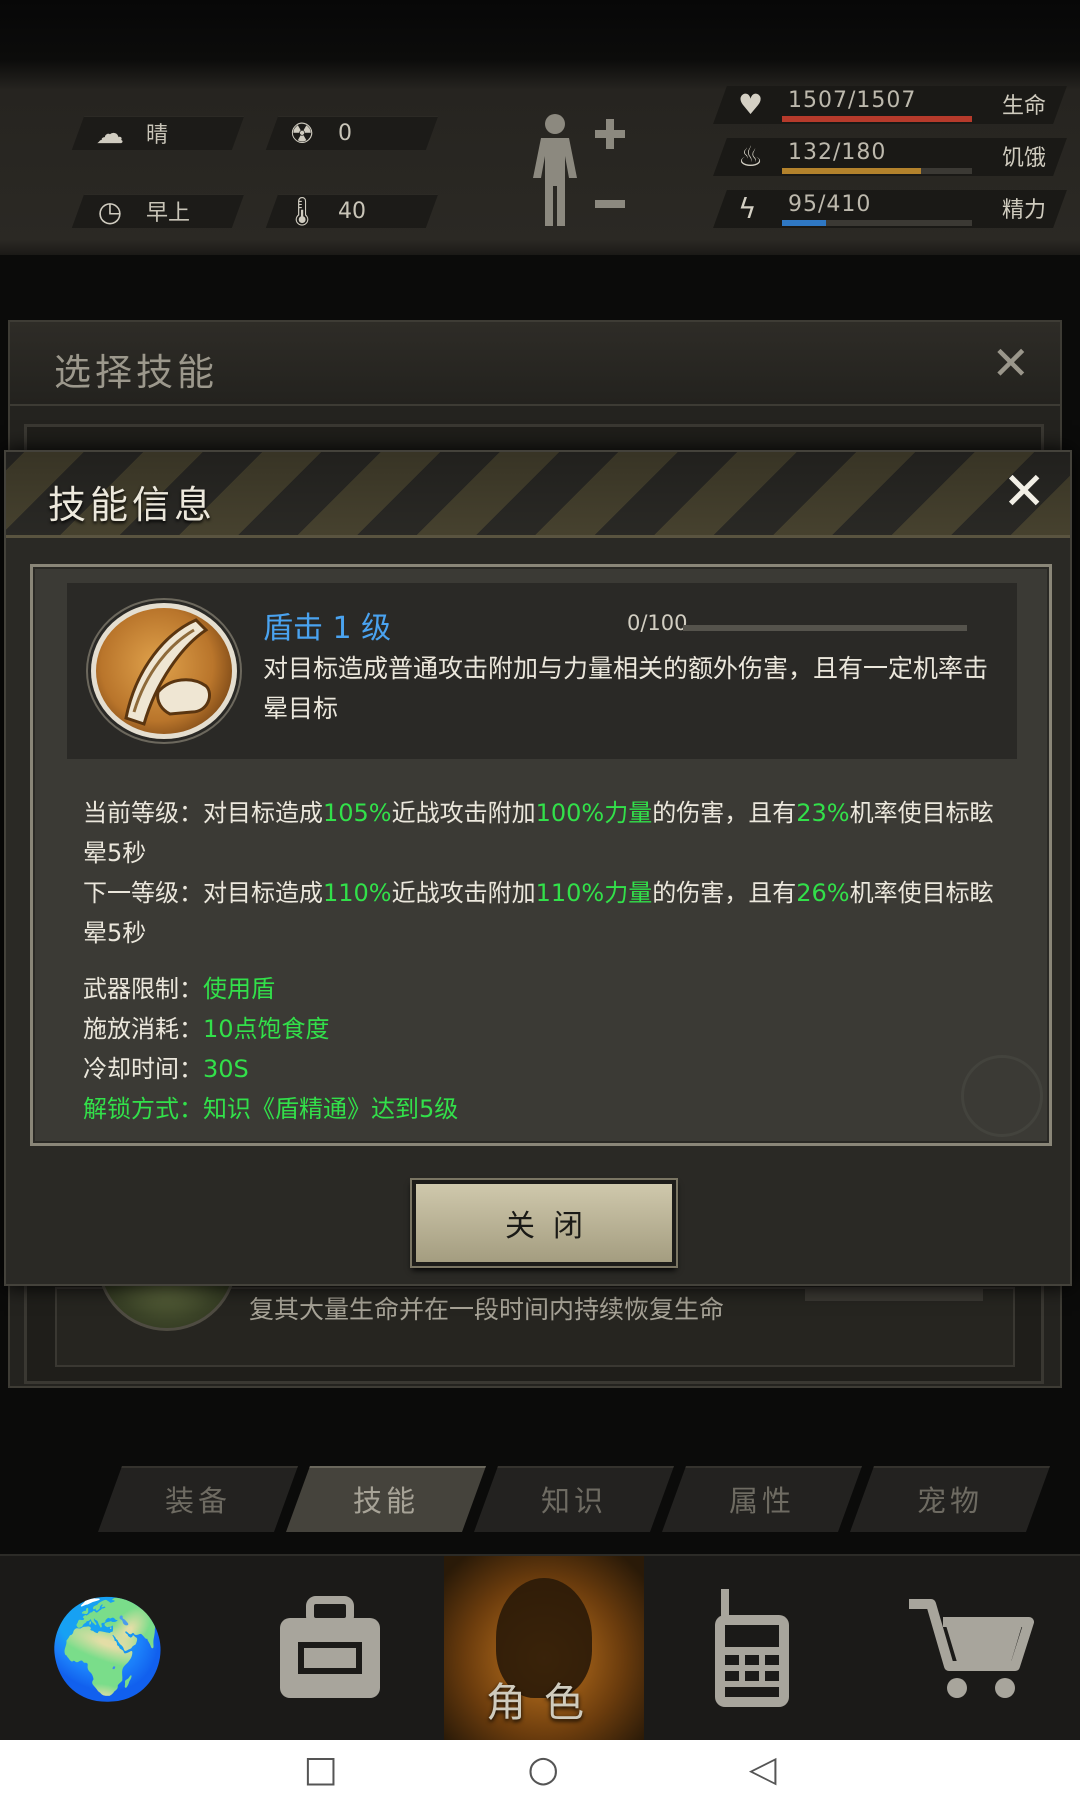 The image size is (1080, 1800). Describe the element at coordinates (610, 204) in the screenshot. I see `minus-icon` at that location.